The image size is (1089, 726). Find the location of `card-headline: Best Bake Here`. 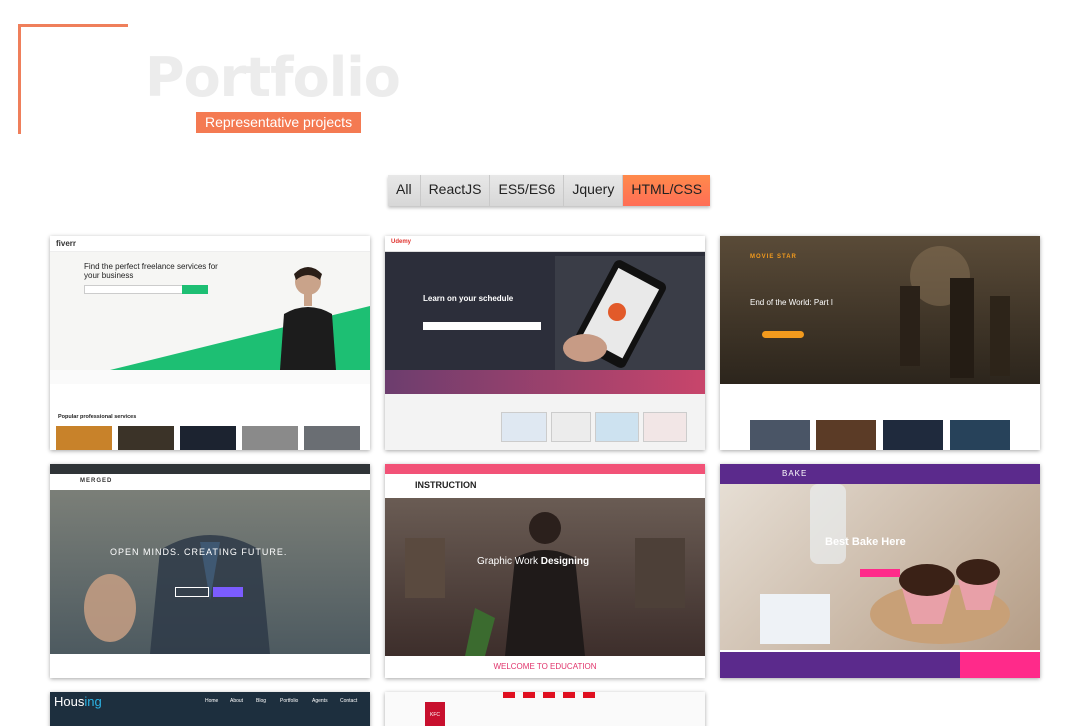

card-headline: Best Bake Here is located at coordinates (865, 542).